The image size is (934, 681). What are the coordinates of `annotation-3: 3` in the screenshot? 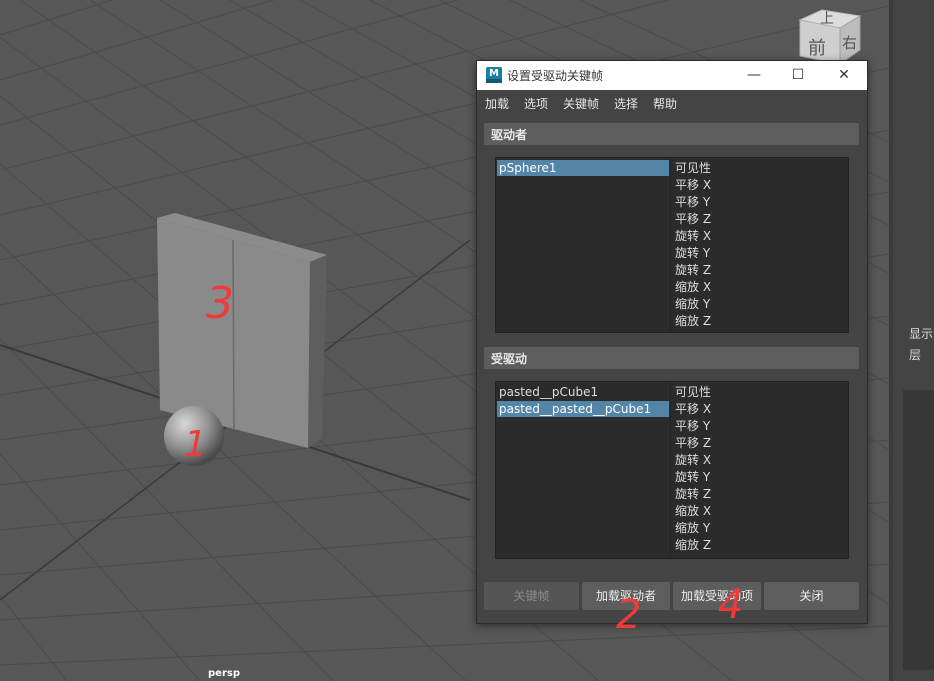 It's located at (220, 303).